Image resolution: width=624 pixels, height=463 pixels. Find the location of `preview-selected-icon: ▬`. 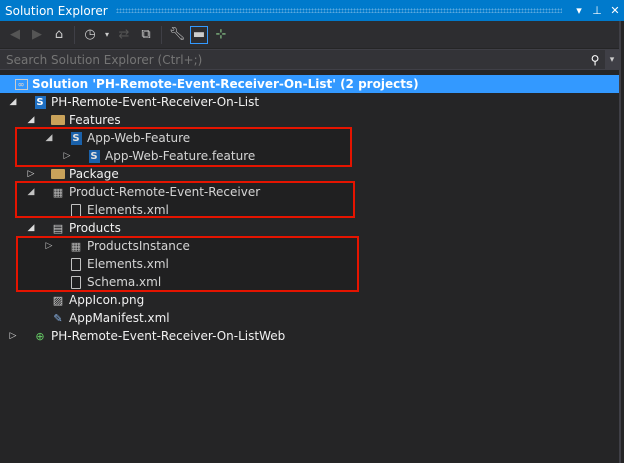

preview-selected-icon: ▬ is located at coordinates (199, 34).